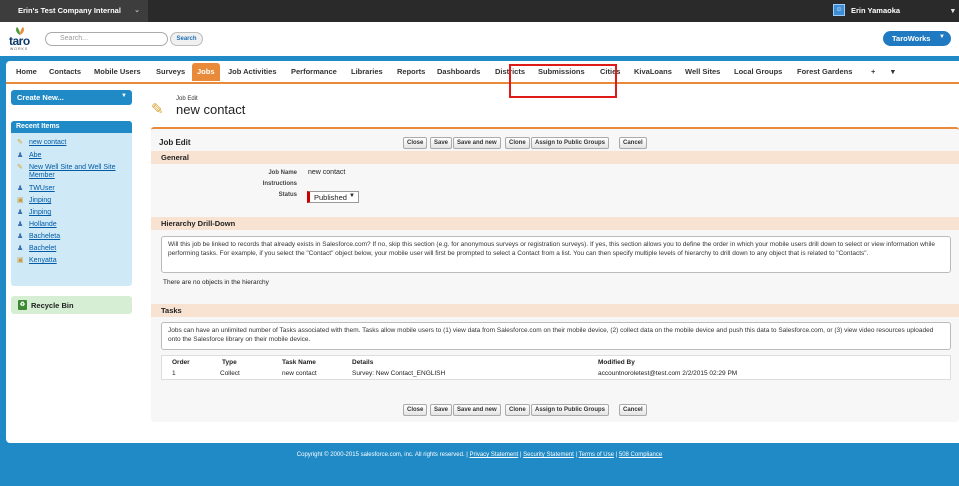 The width and height of the screenshot is (959, 486). What do you see at coordinates (653, 71) in the screenshot?
I see `tab-kivaloans: KivaLoans` at bounding box center [653, 71].